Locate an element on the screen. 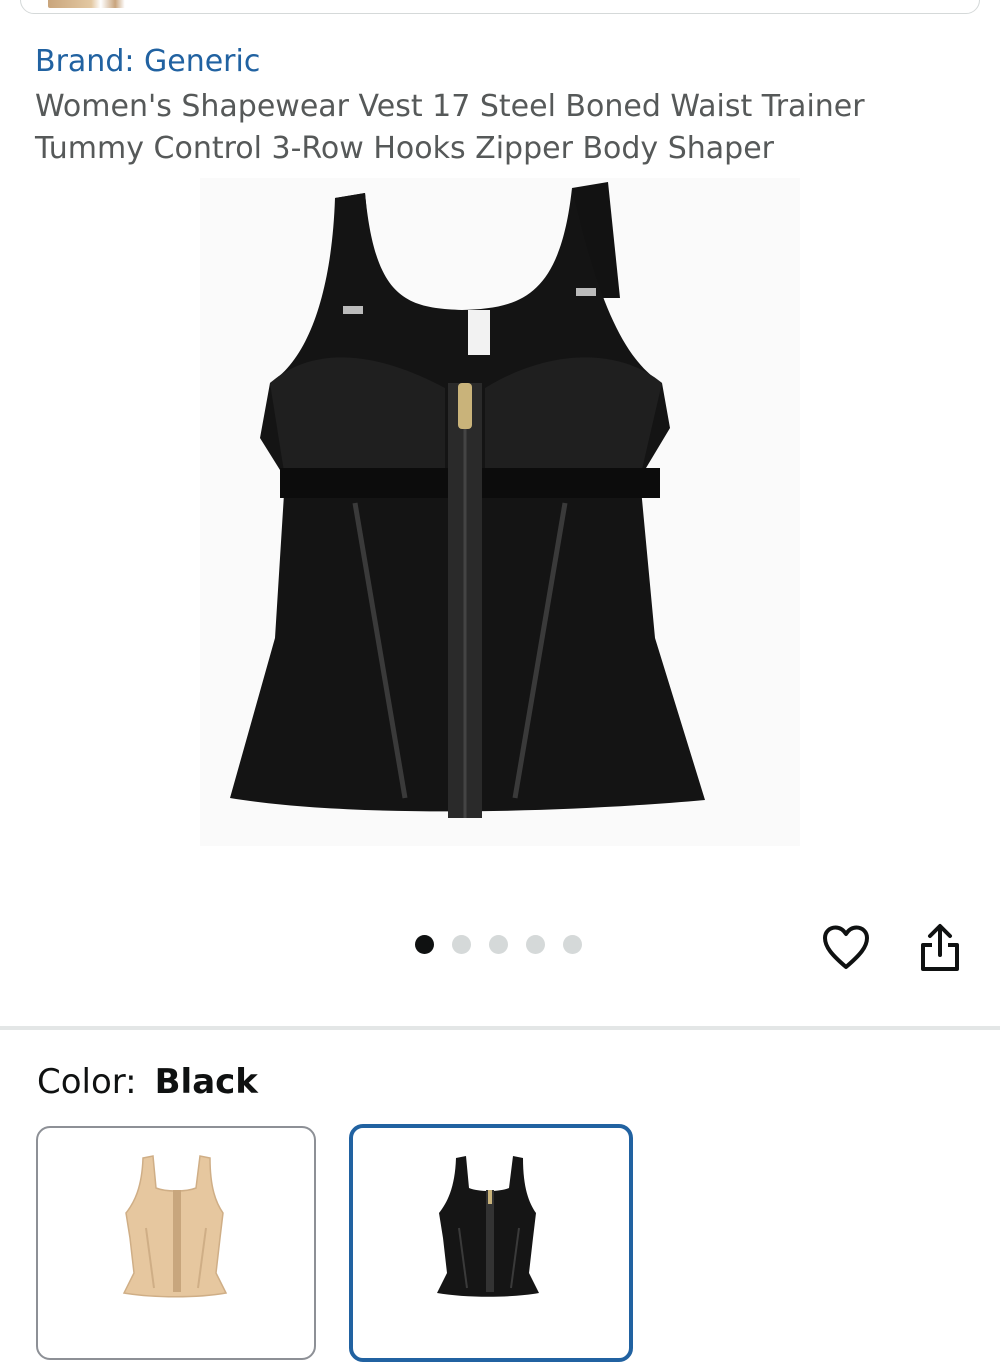  brand-link: Brand: Generic is located at coordinates (147, 62).